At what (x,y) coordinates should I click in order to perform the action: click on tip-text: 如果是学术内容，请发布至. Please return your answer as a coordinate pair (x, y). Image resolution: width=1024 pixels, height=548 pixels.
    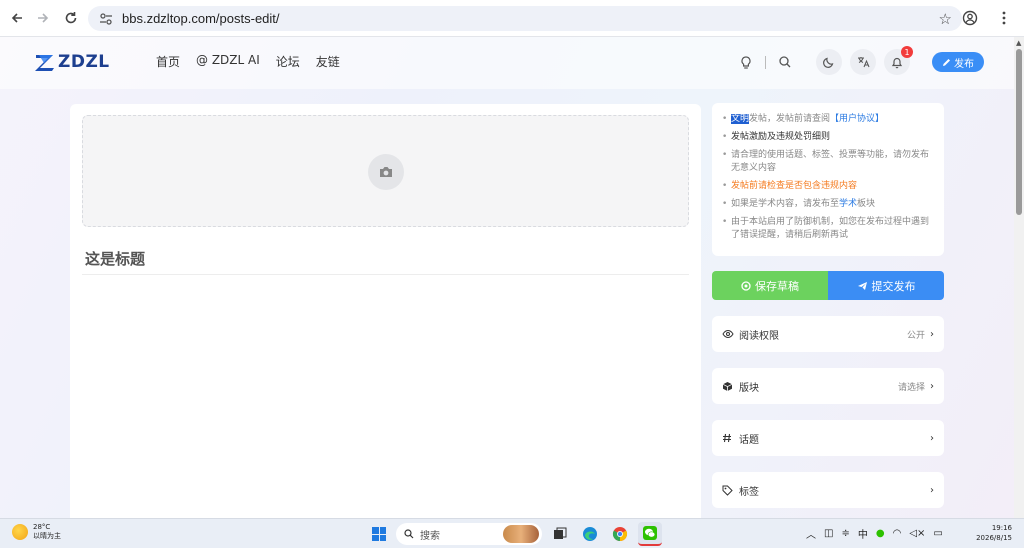
    Looking at the image, I should click on (785, 204).